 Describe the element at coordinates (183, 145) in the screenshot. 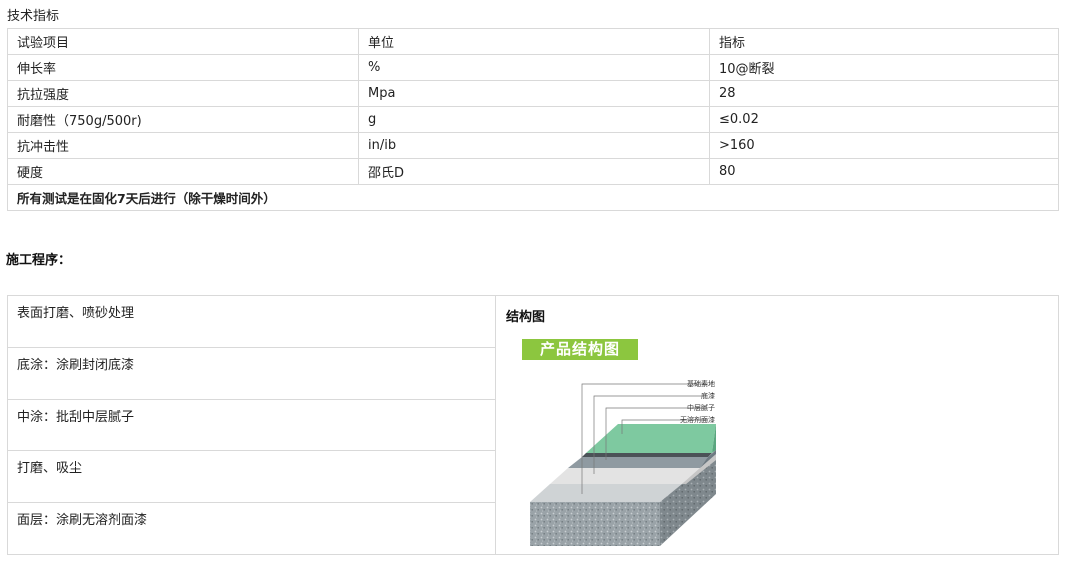

I see `cell-item: 抗冲击性` at that location.